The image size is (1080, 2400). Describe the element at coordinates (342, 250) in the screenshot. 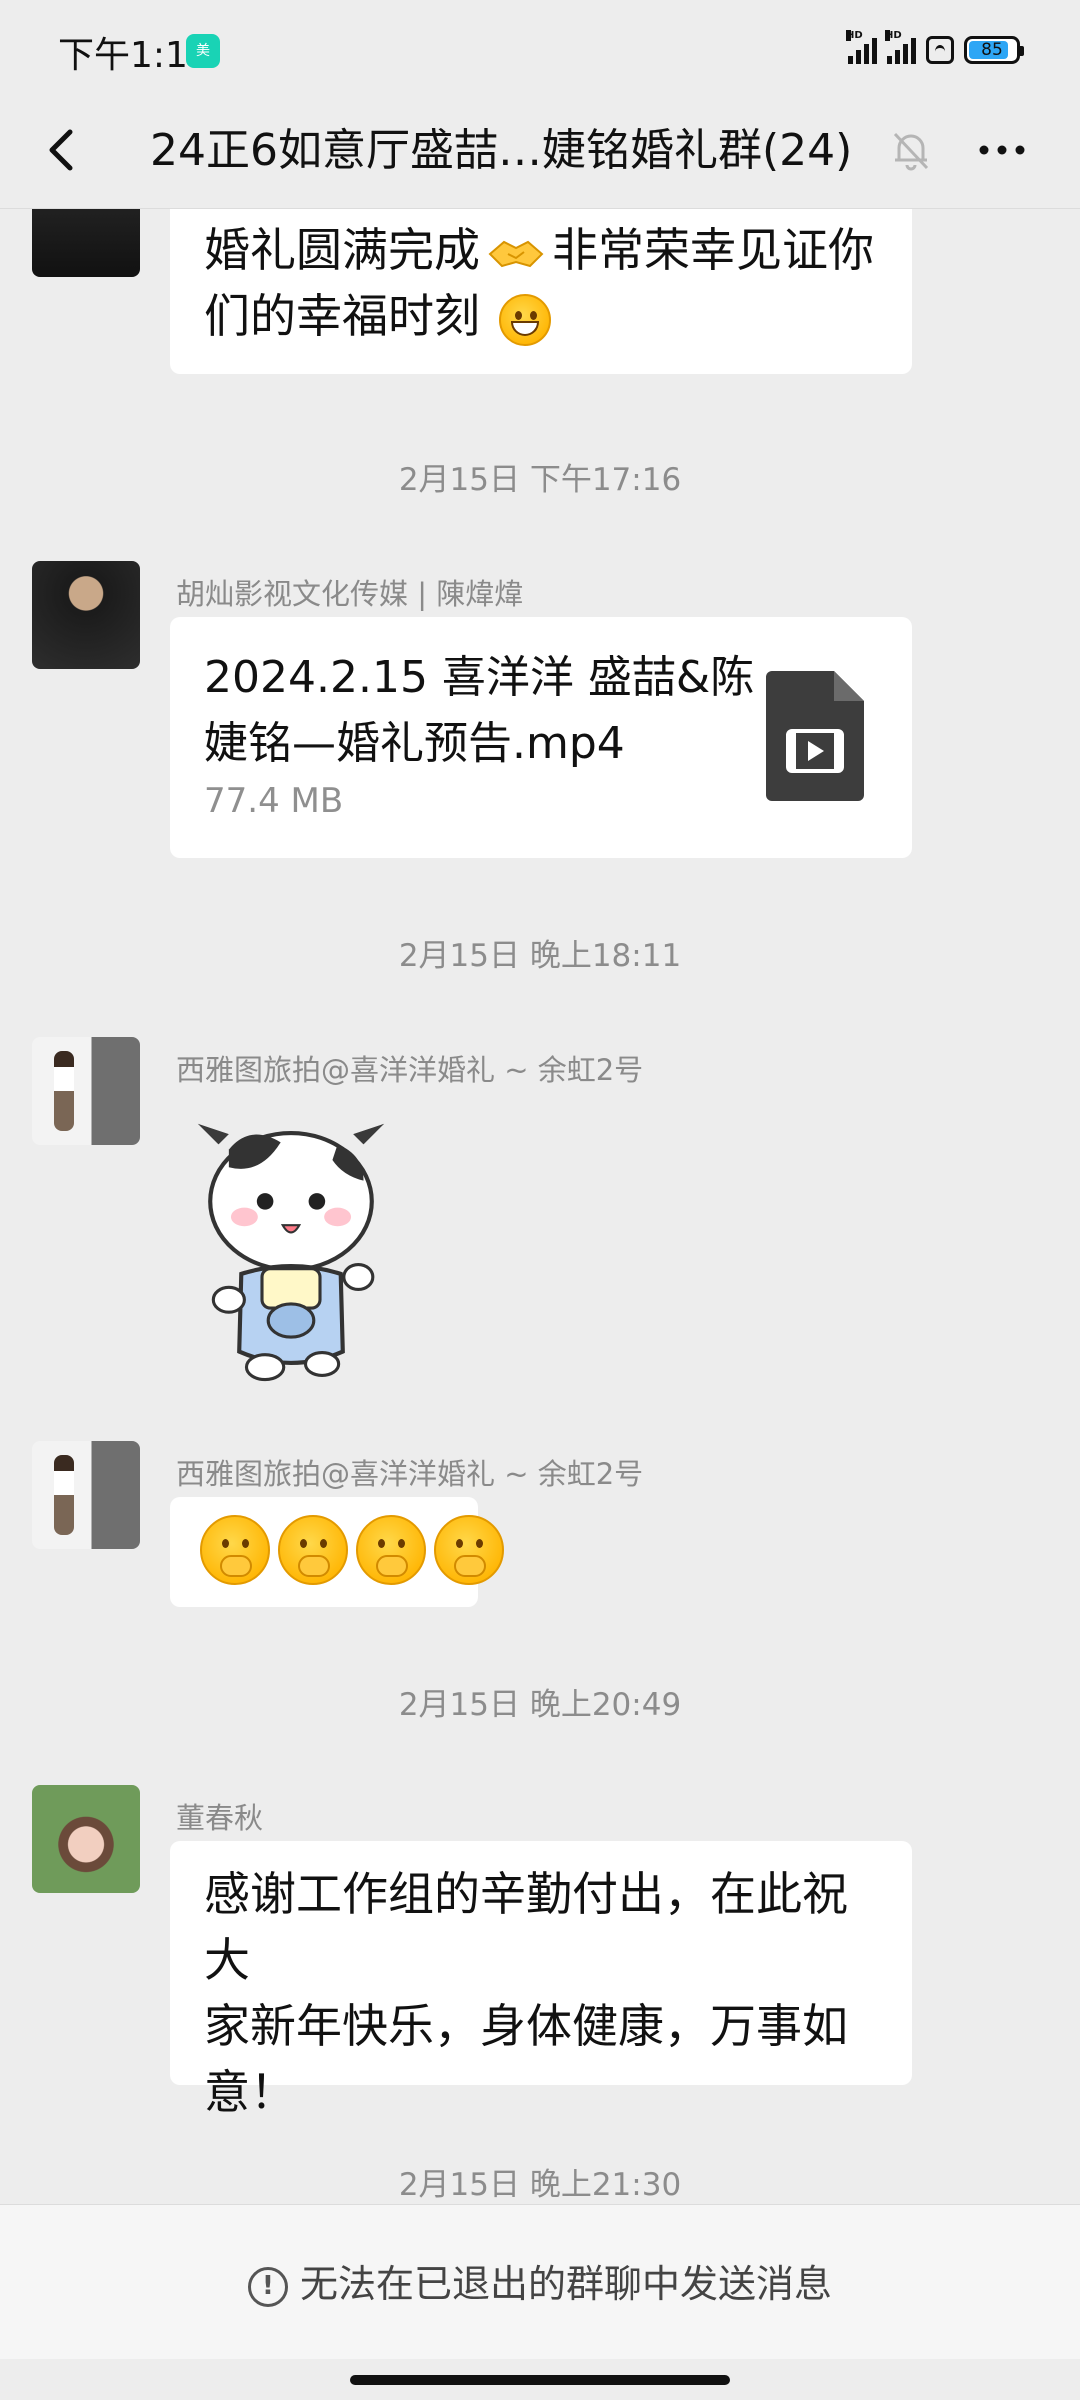

I see `message-text: 婚礼圆满完成` at that location.